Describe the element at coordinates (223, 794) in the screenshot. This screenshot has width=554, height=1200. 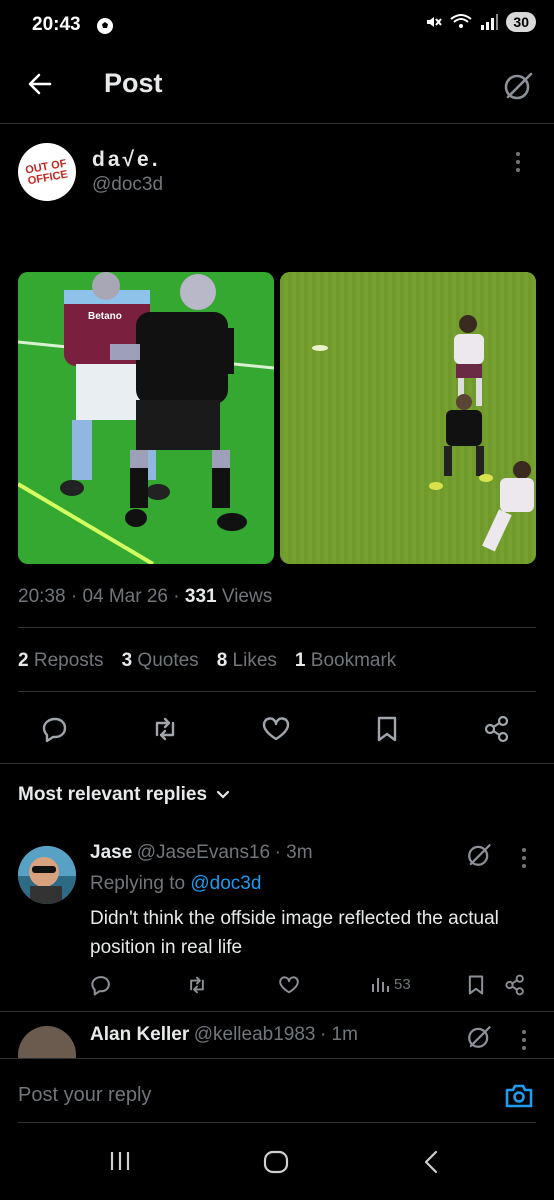
I see `chevron-down-icon` at that location.